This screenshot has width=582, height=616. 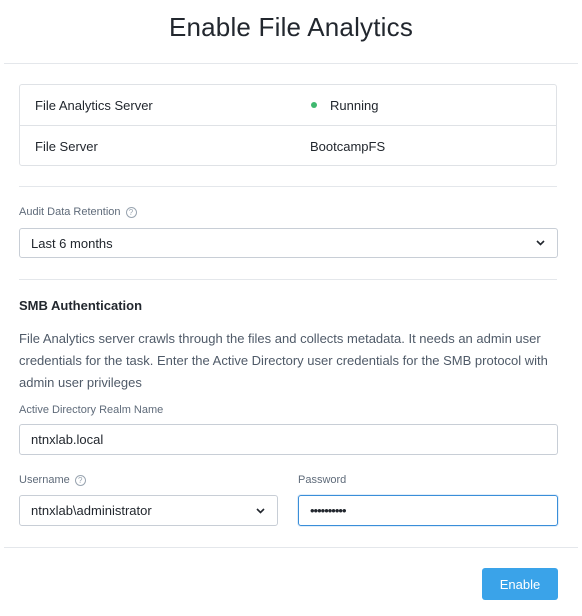 I want to click on dialog-title: Enable File Analytics, so click(x=291, y=27).